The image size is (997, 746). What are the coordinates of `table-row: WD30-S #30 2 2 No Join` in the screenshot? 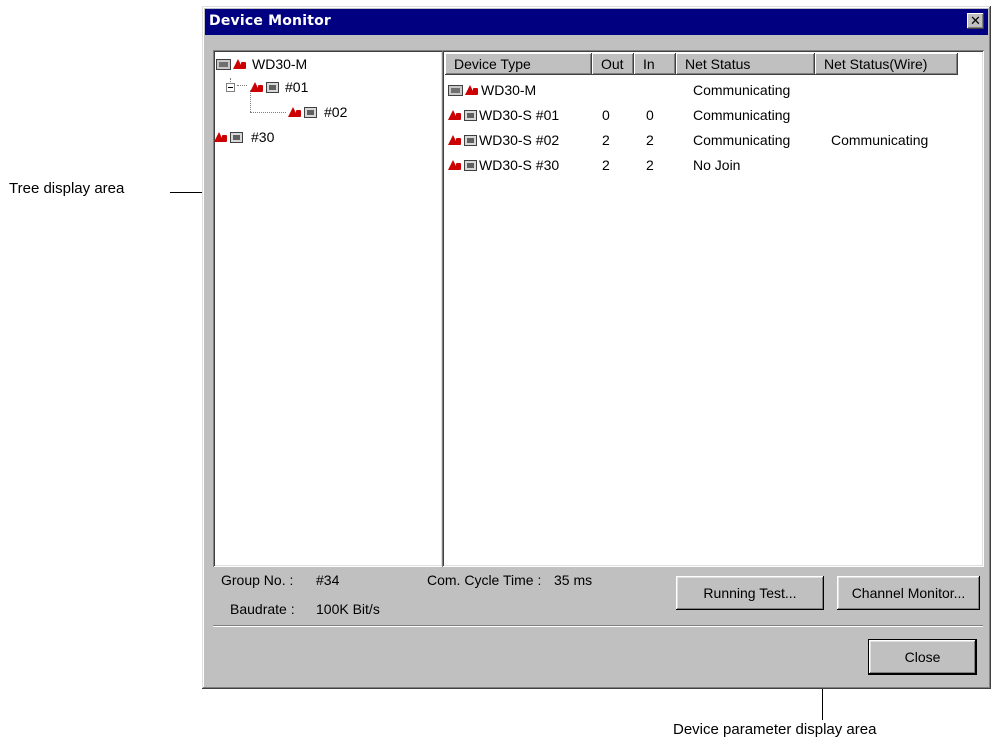 It's located at (713, 165).